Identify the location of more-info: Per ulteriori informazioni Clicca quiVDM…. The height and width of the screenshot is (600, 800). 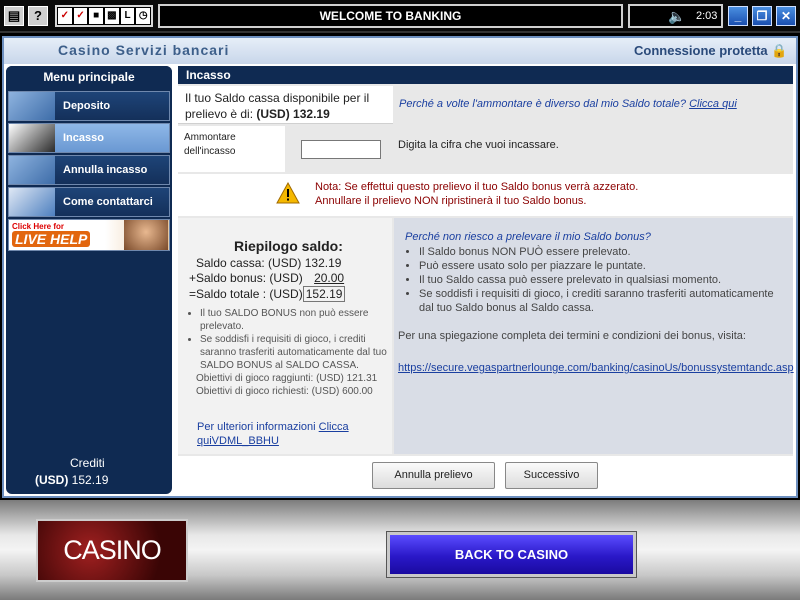
(292, 434).